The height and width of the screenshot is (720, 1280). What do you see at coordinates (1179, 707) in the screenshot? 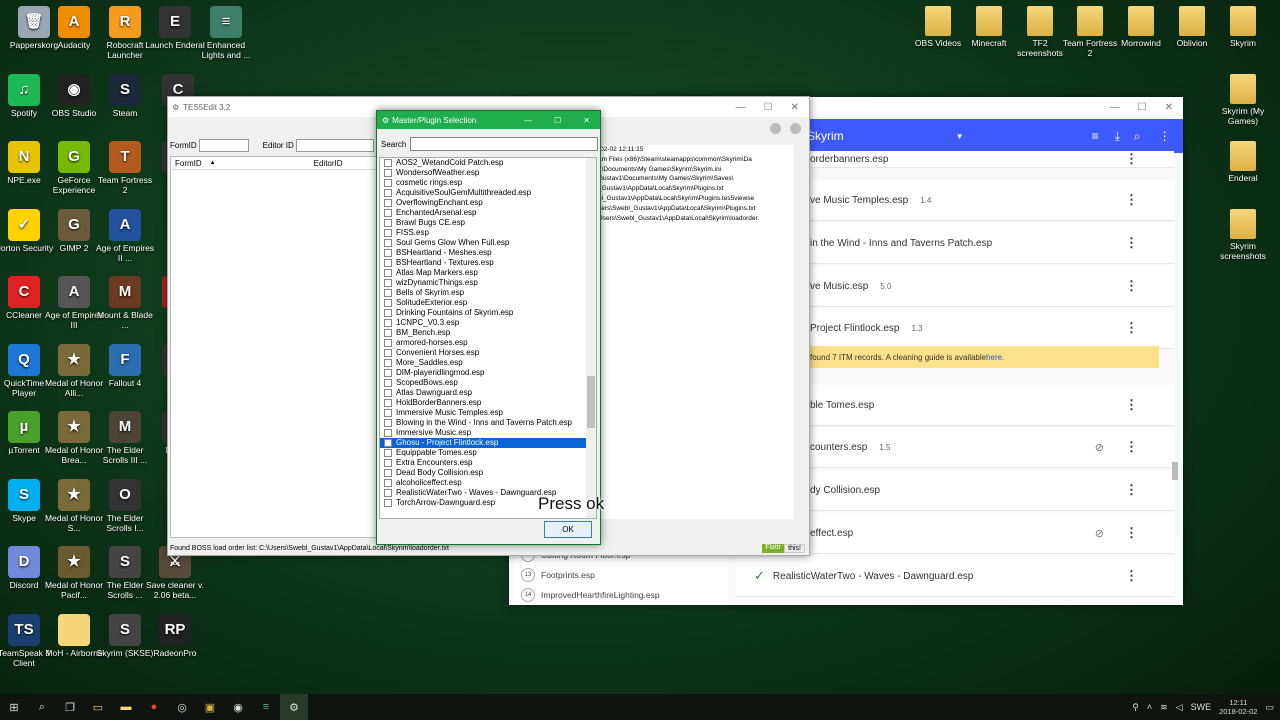
I see `volume-icon: ◁` at bounding box center [1179, 707].